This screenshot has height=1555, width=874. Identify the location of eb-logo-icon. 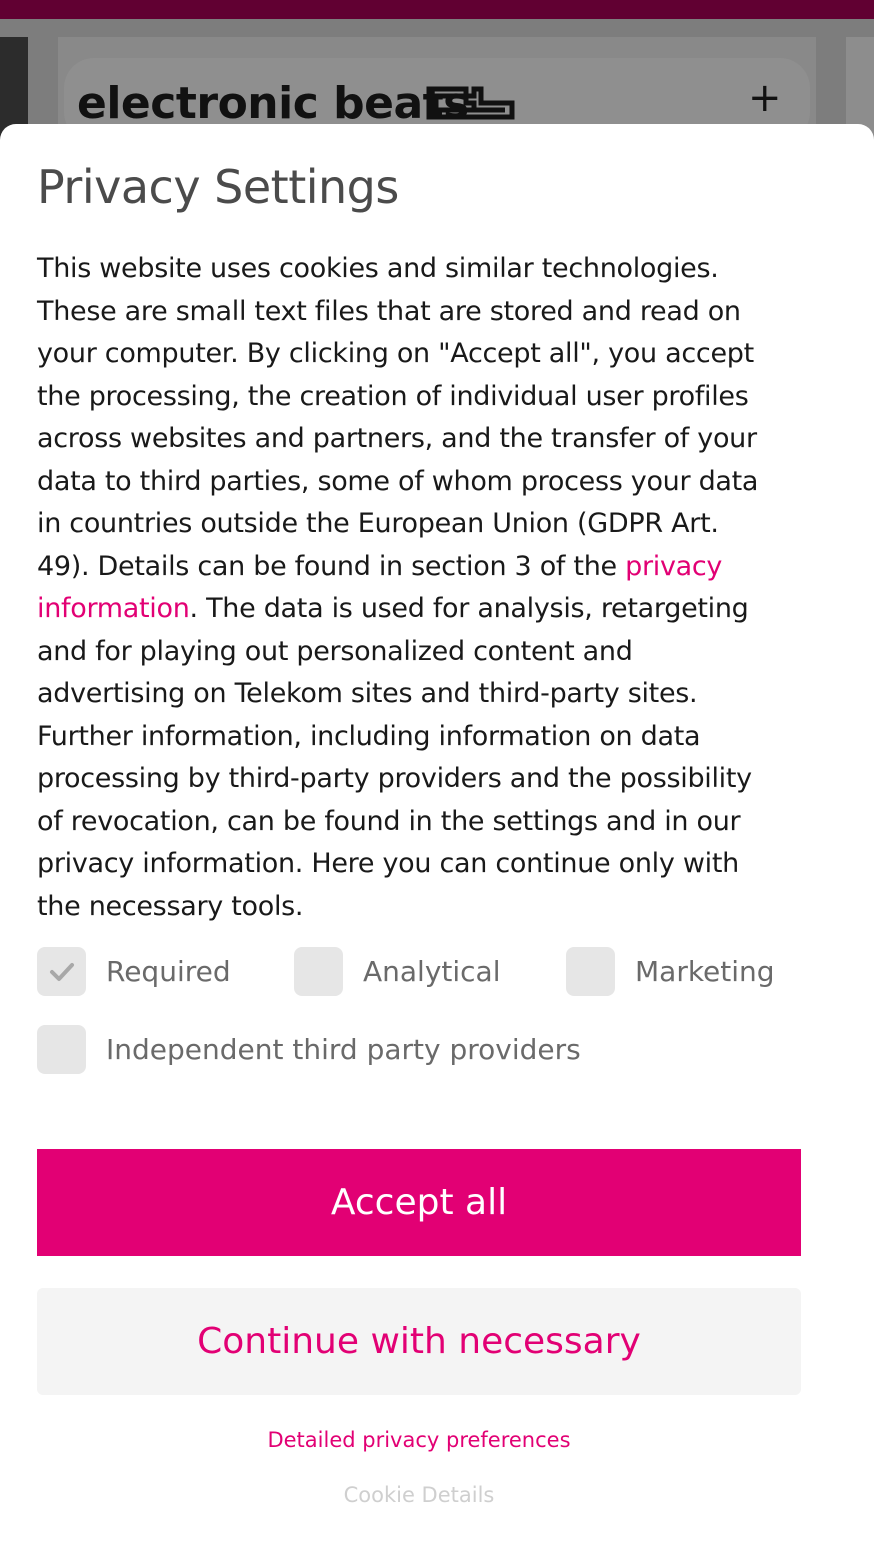
(470, 103).